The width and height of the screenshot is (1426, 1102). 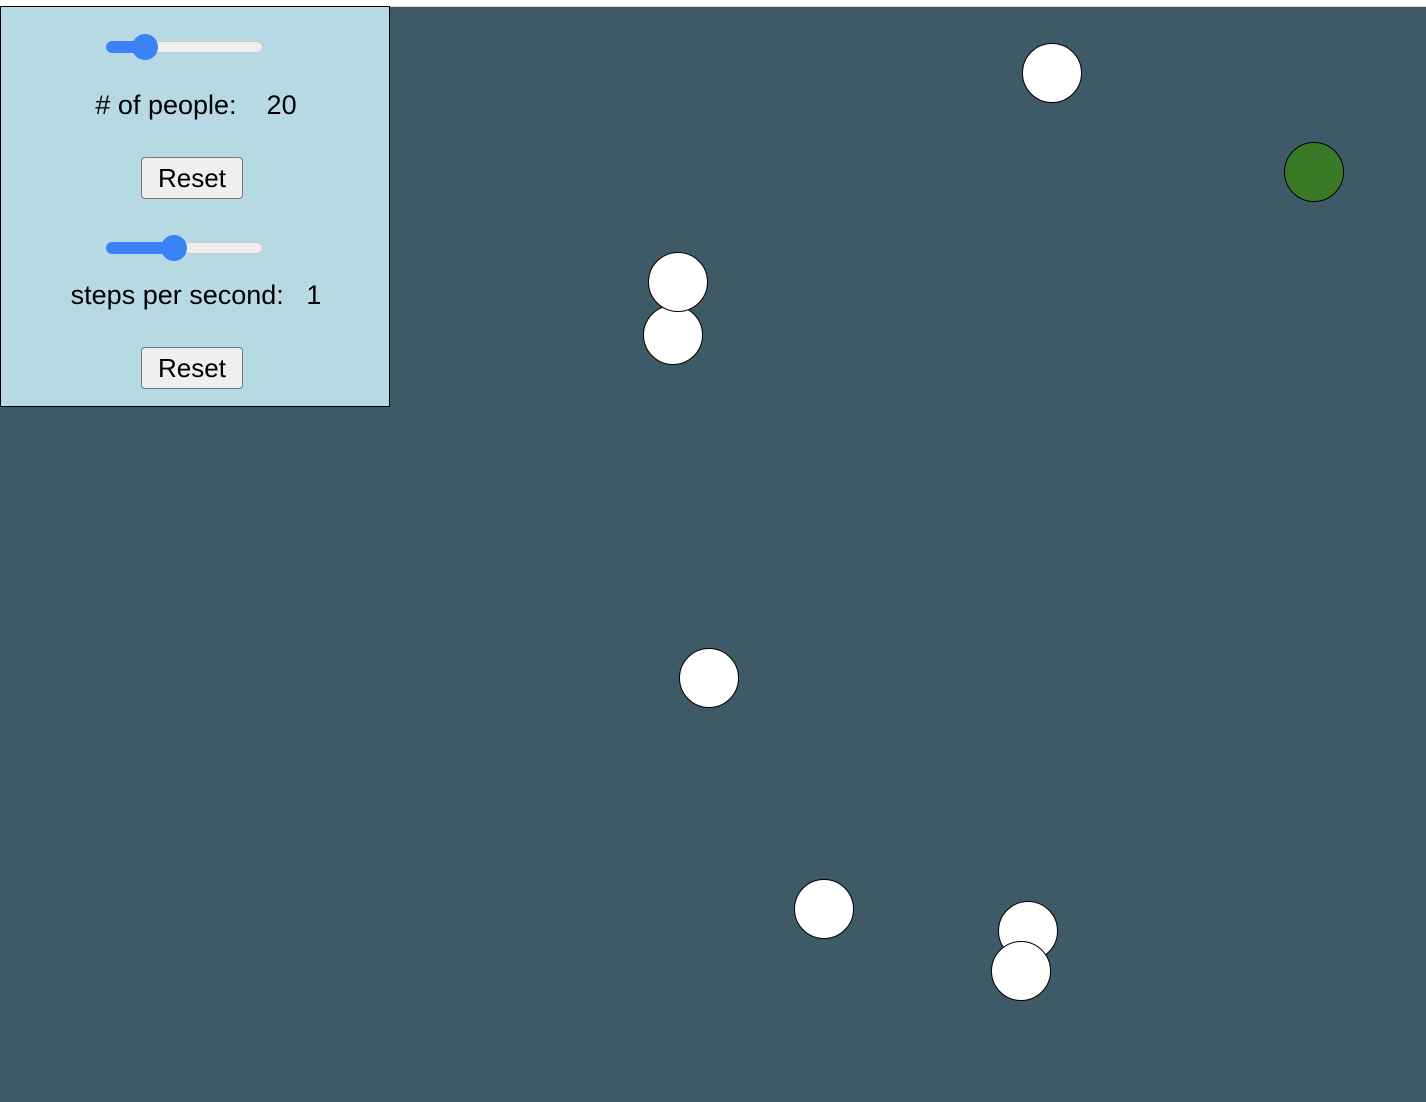 I want to click on people-count-value: 20, so click(x=281, y=105).